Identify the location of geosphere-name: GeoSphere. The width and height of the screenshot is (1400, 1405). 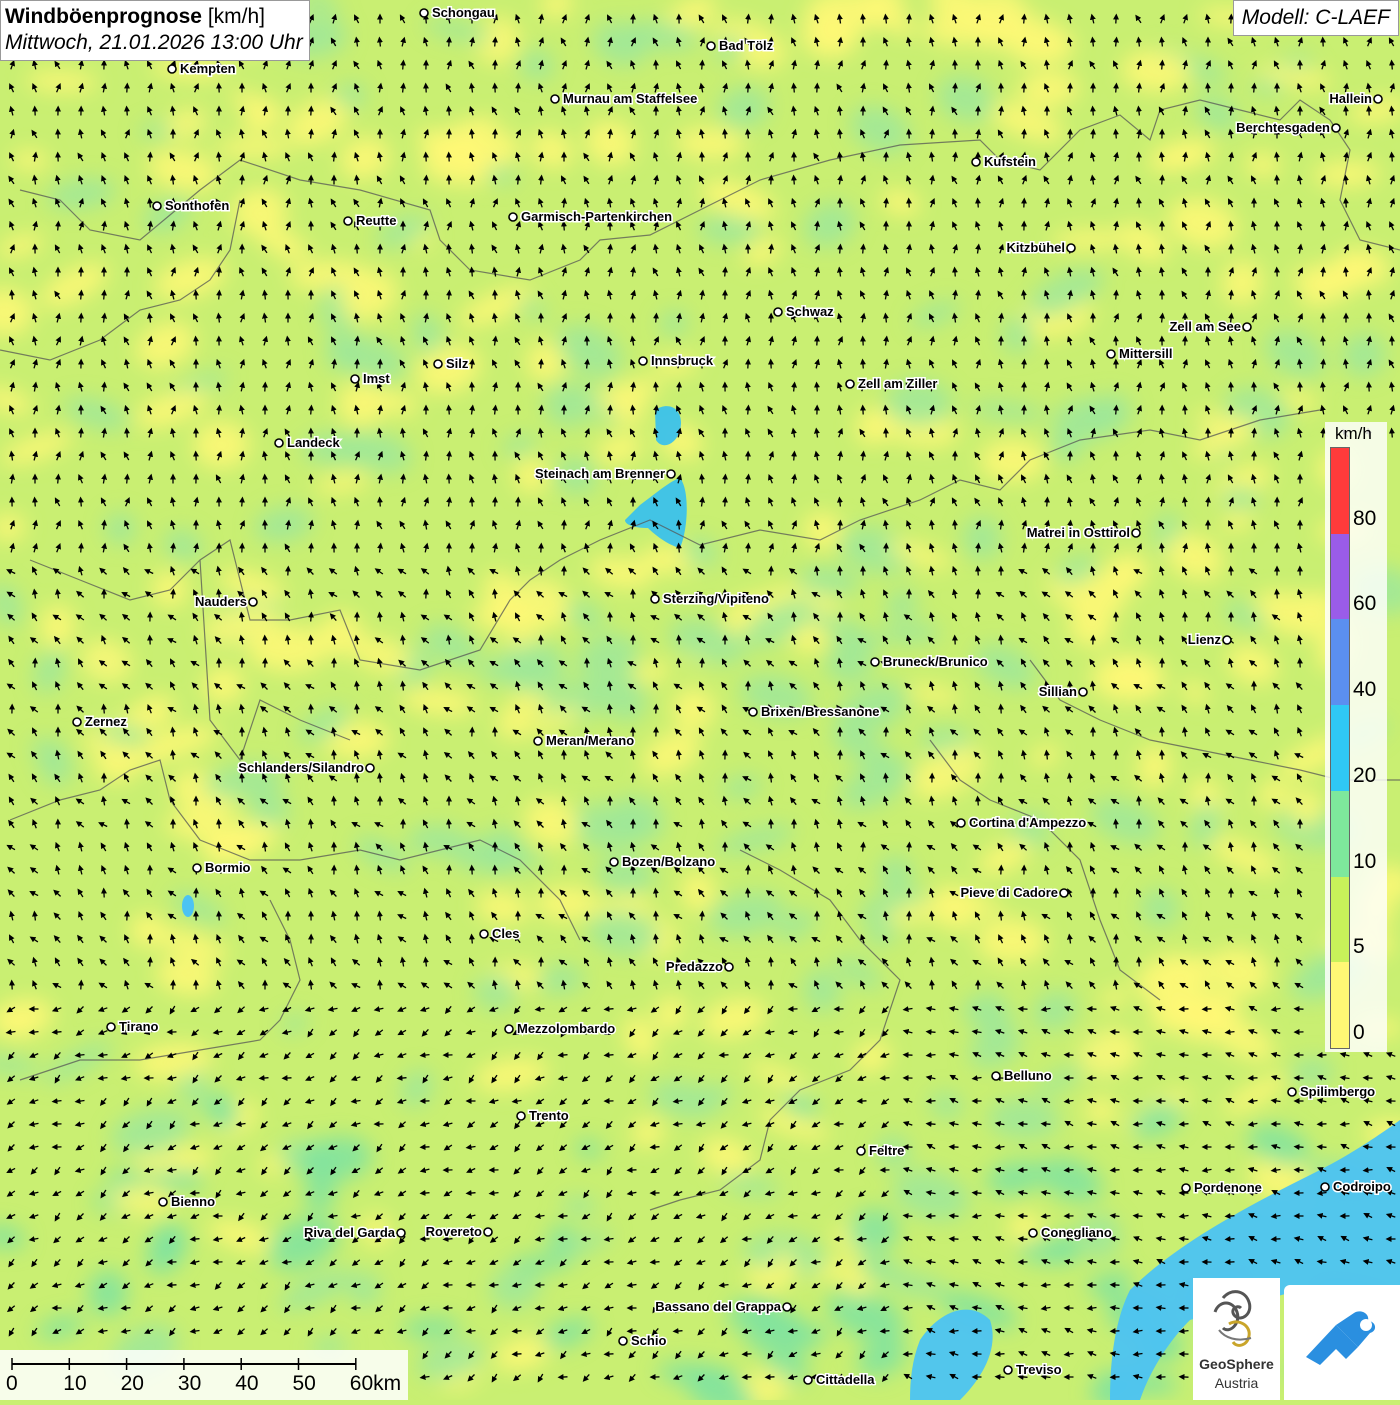
(1236, 1364).